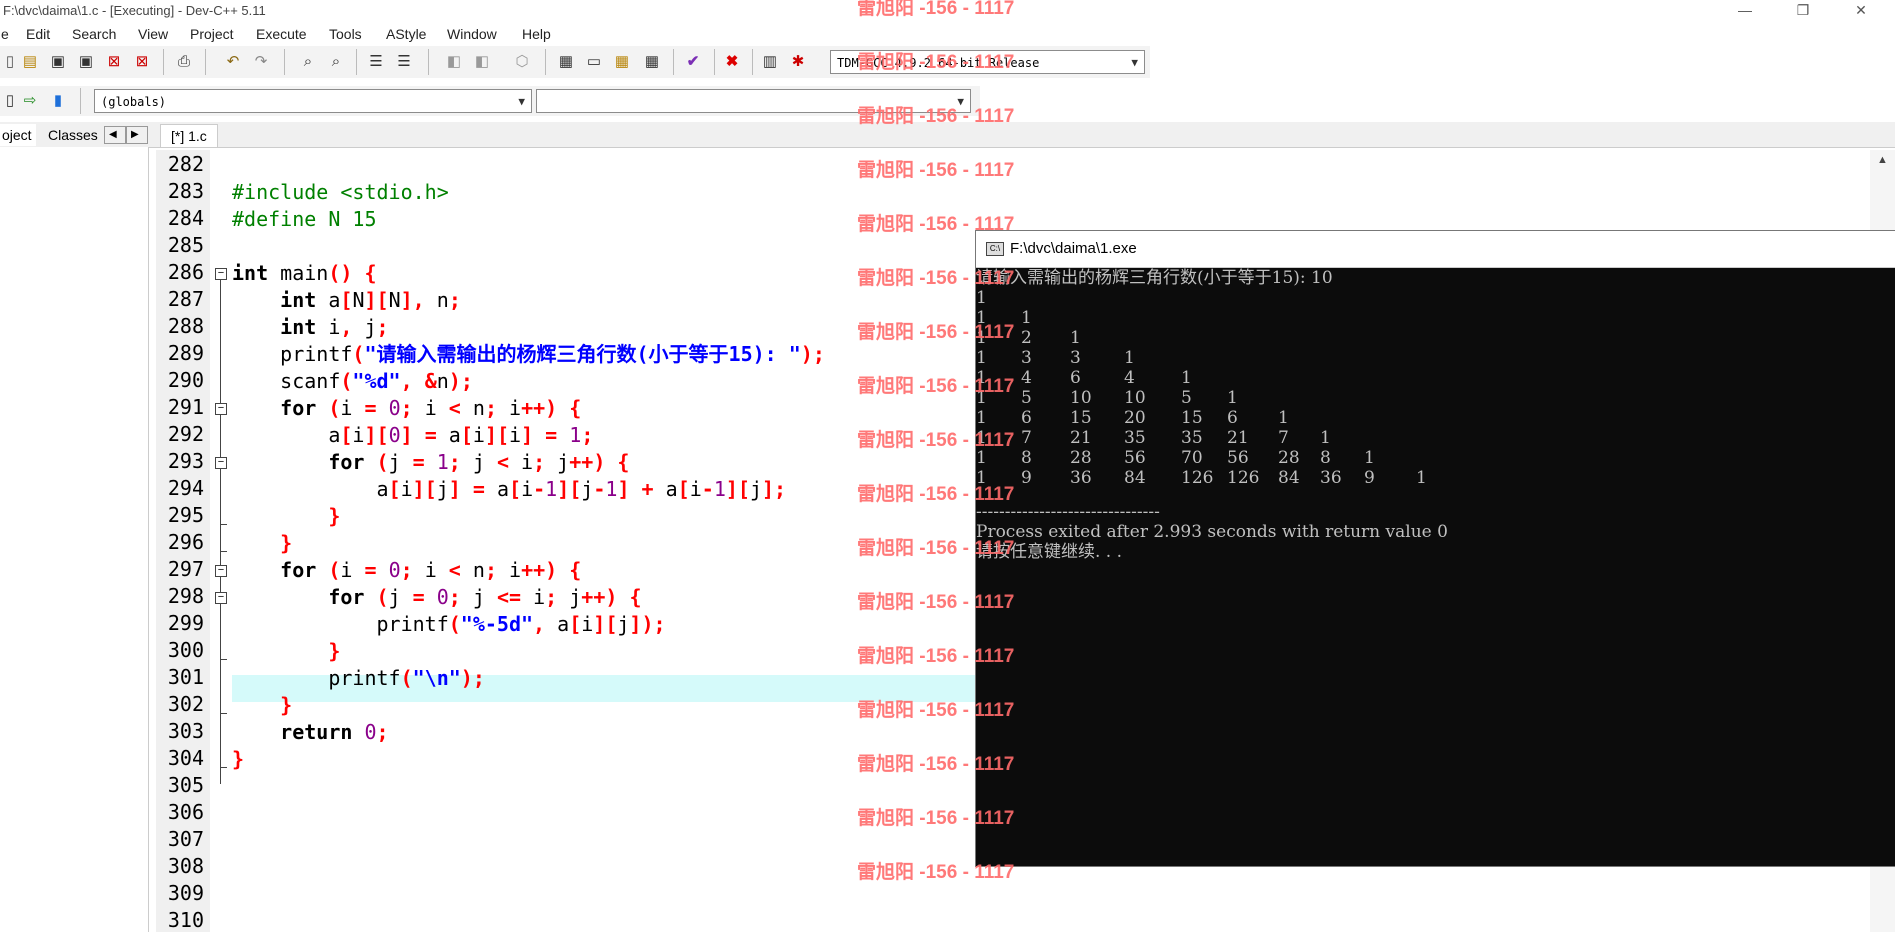 Image resolution: width=1895 pixels, height=932 pixels. Describe the element at coordinates (732, 62) in the screenshot. I see `stop-icon: ✖` at that location.